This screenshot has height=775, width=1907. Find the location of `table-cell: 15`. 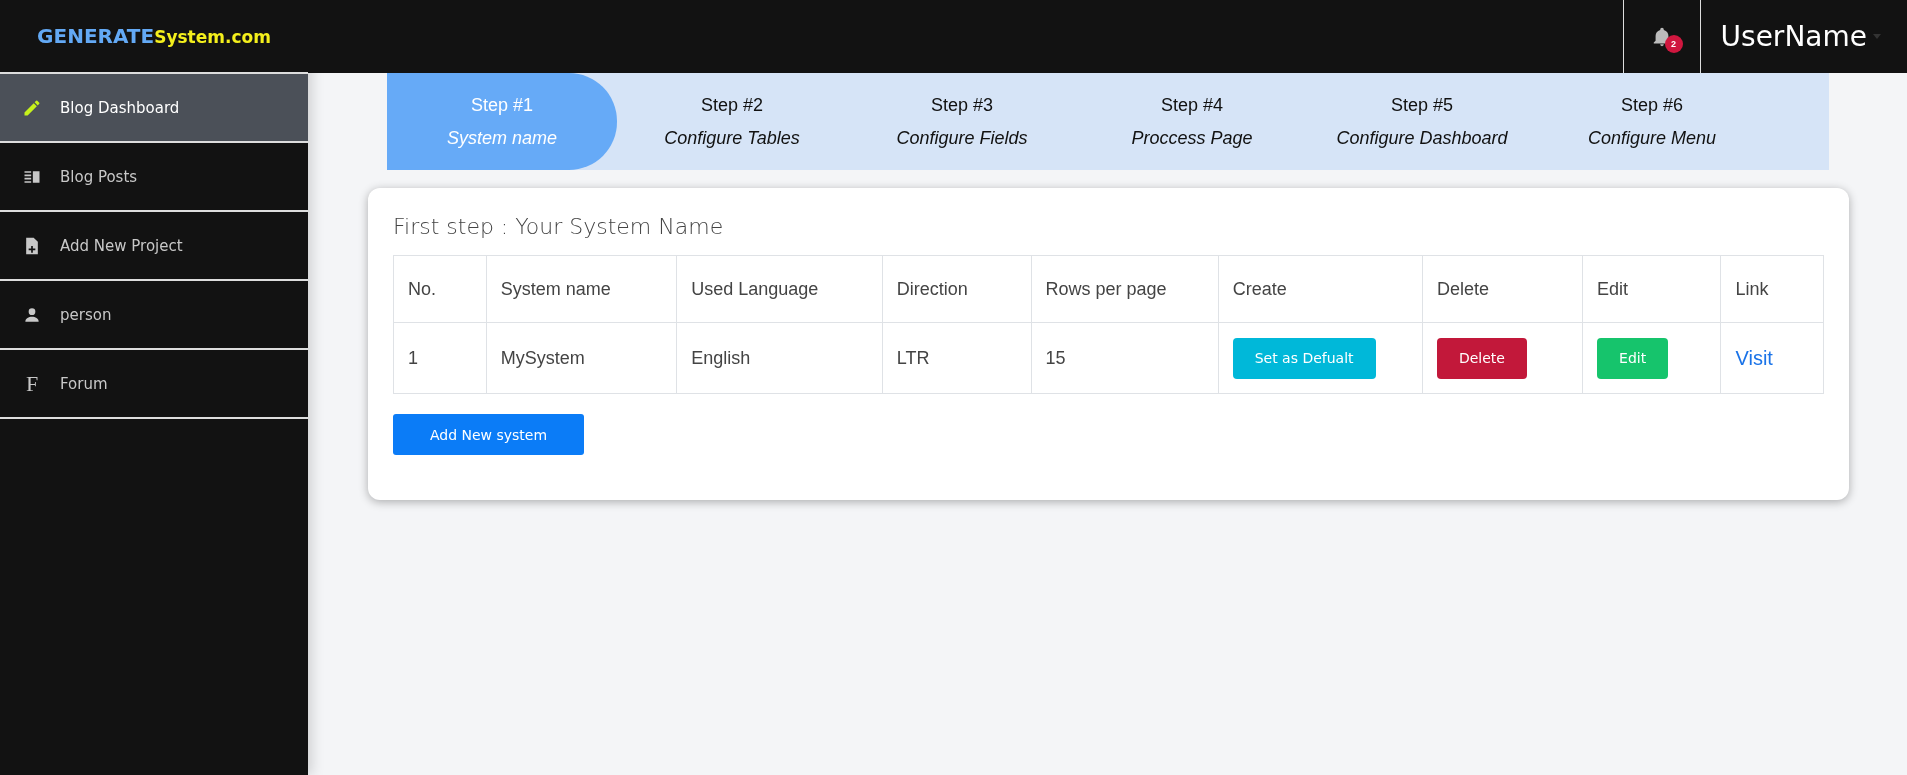

table-cell: 15 is located at coordinates (1125, 358).